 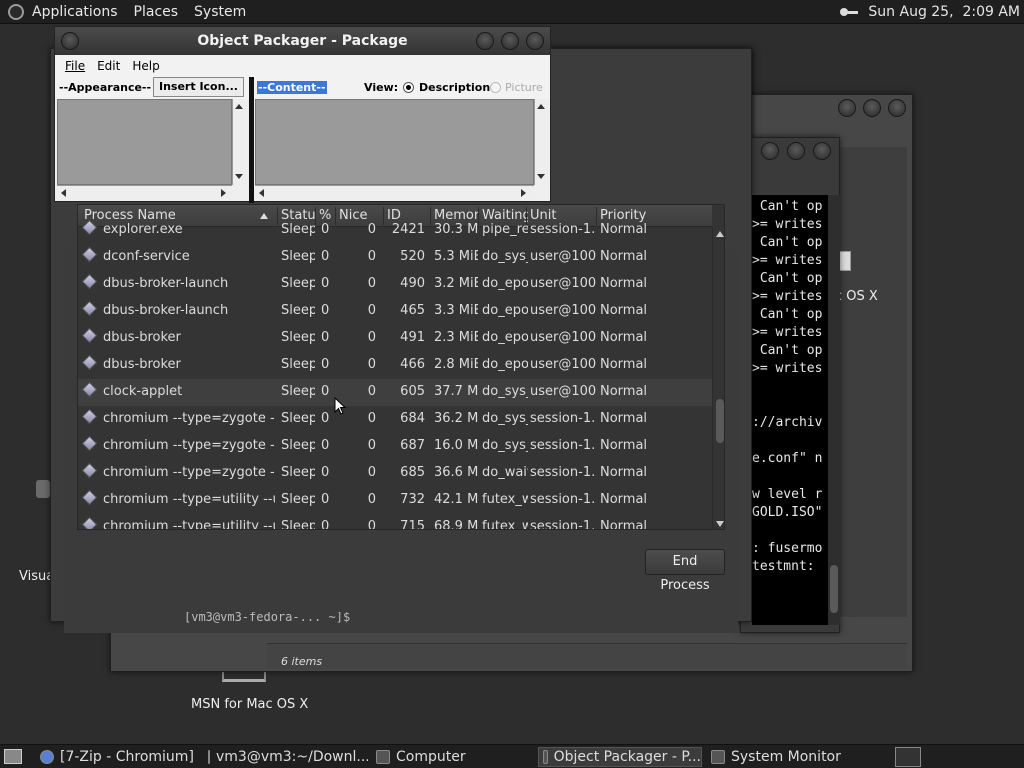 What do you see at coordinates (13, 756) in the screenshot?
I see `show-desktop-icon` at bounding box center [13, 756].